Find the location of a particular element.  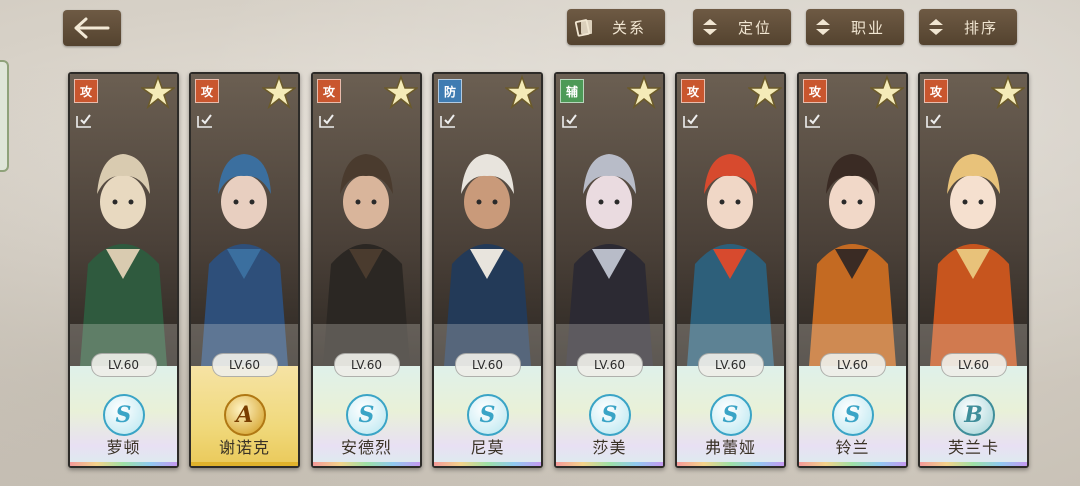

rank-a-icon: A is located at coordinates (244, 415).